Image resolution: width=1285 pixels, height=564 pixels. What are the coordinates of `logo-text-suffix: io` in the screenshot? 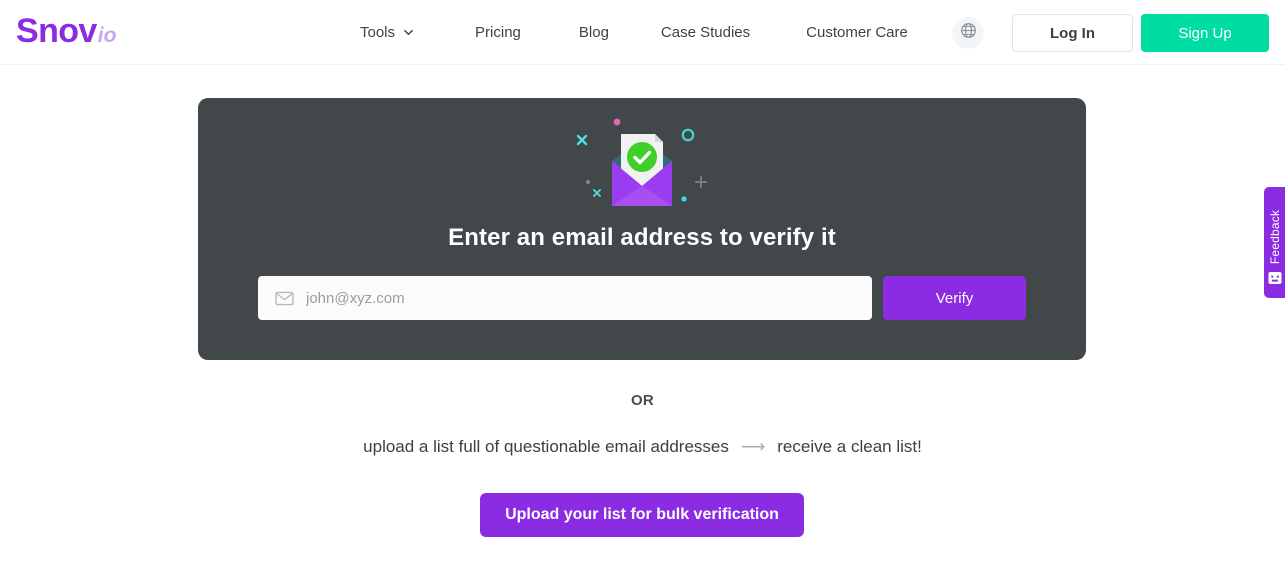 It's located at (107, 35).